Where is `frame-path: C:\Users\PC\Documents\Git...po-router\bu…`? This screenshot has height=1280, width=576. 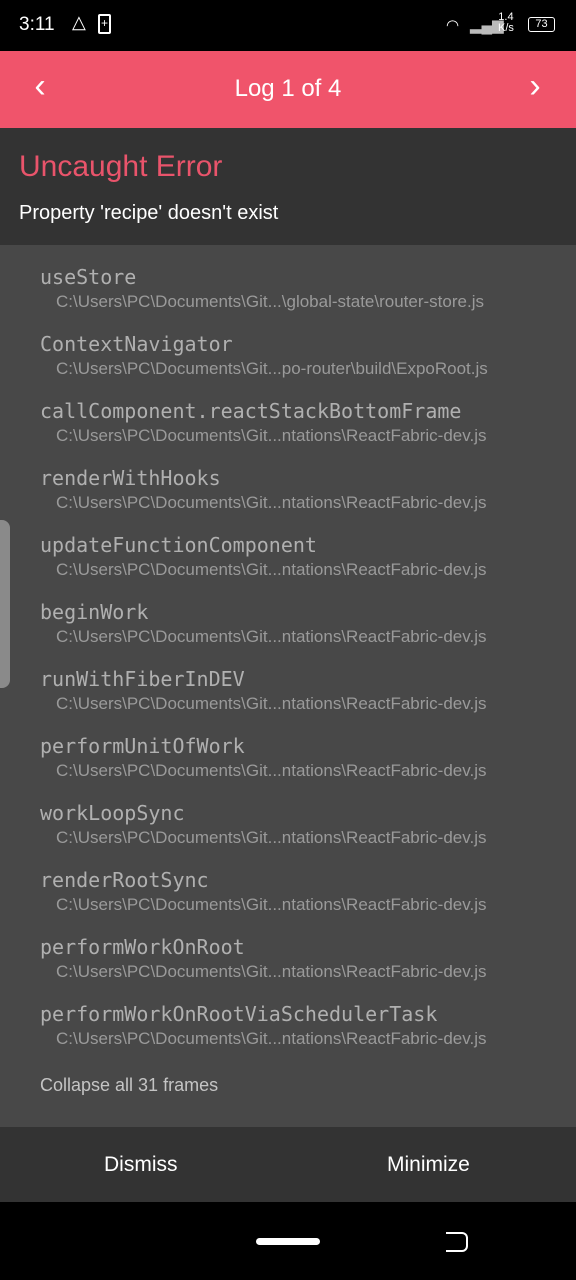
frame-path: C:\Users\PC\Documents\Git...po-router\bu… is located at coordinates (272, 368).